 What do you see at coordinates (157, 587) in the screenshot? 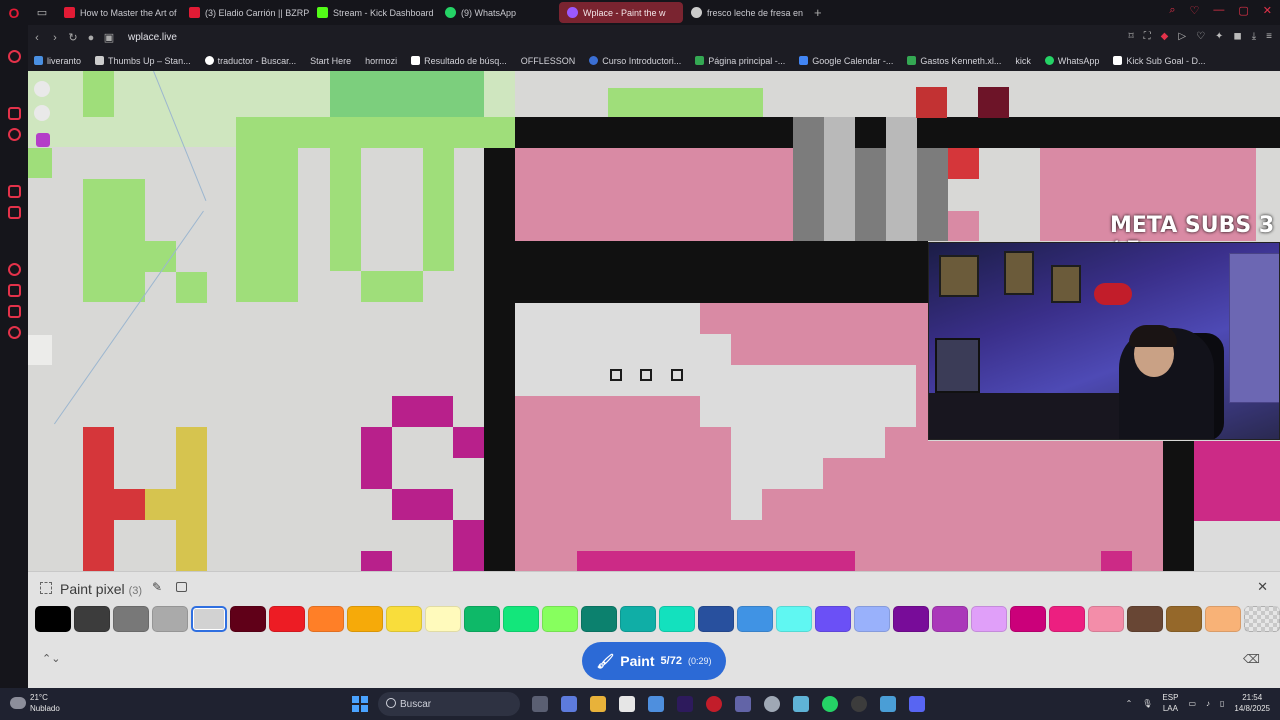
I see `pencil-icon: ✎` at bounding box center [157, 587].